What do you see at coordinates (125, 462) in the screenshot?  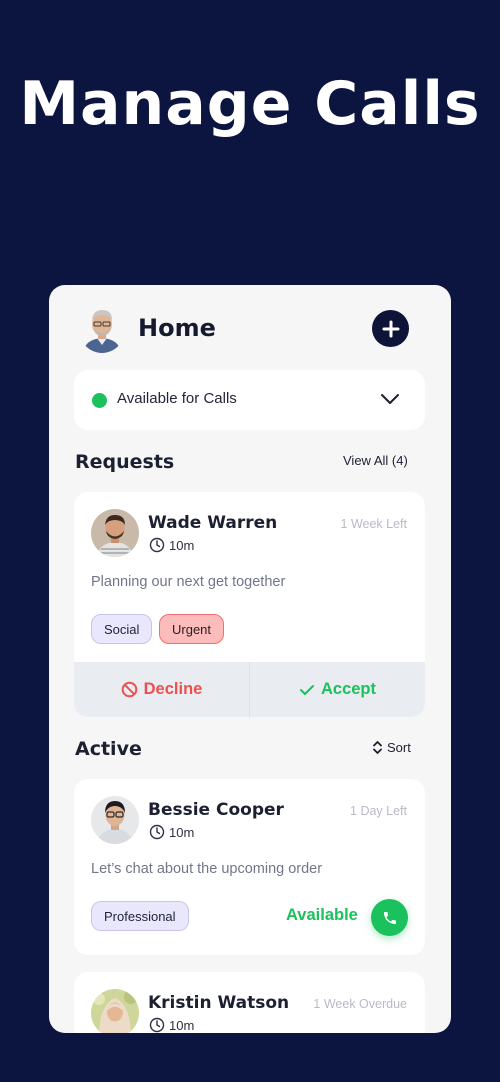 I see `requests-heading: Requests` at bounding box center [125, 462].